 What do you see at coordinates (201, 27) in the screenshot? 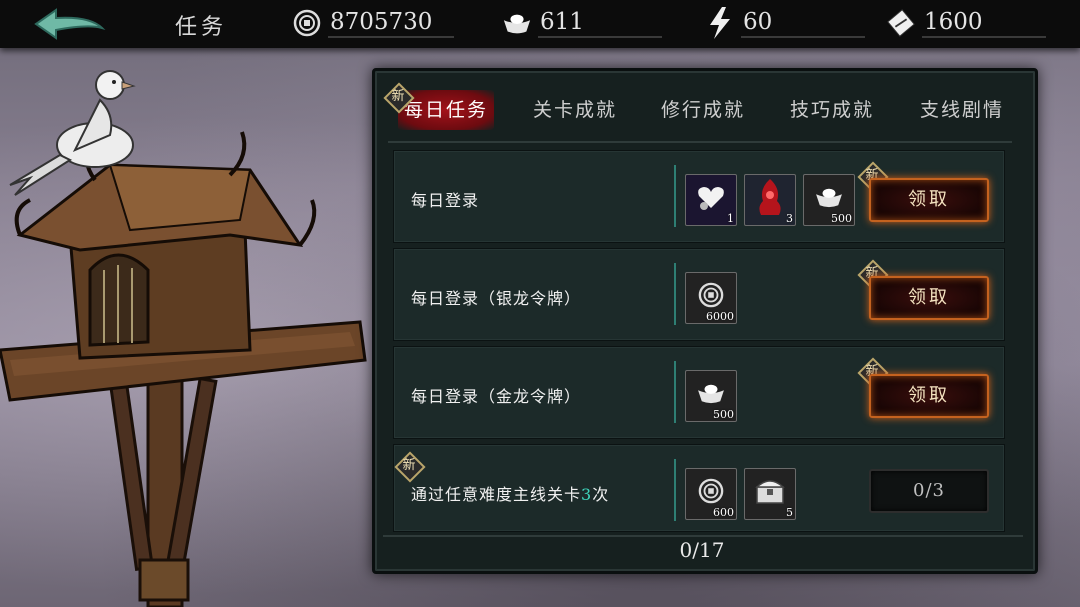
I see `page-title: 任务` at bounding box center [201, 27].